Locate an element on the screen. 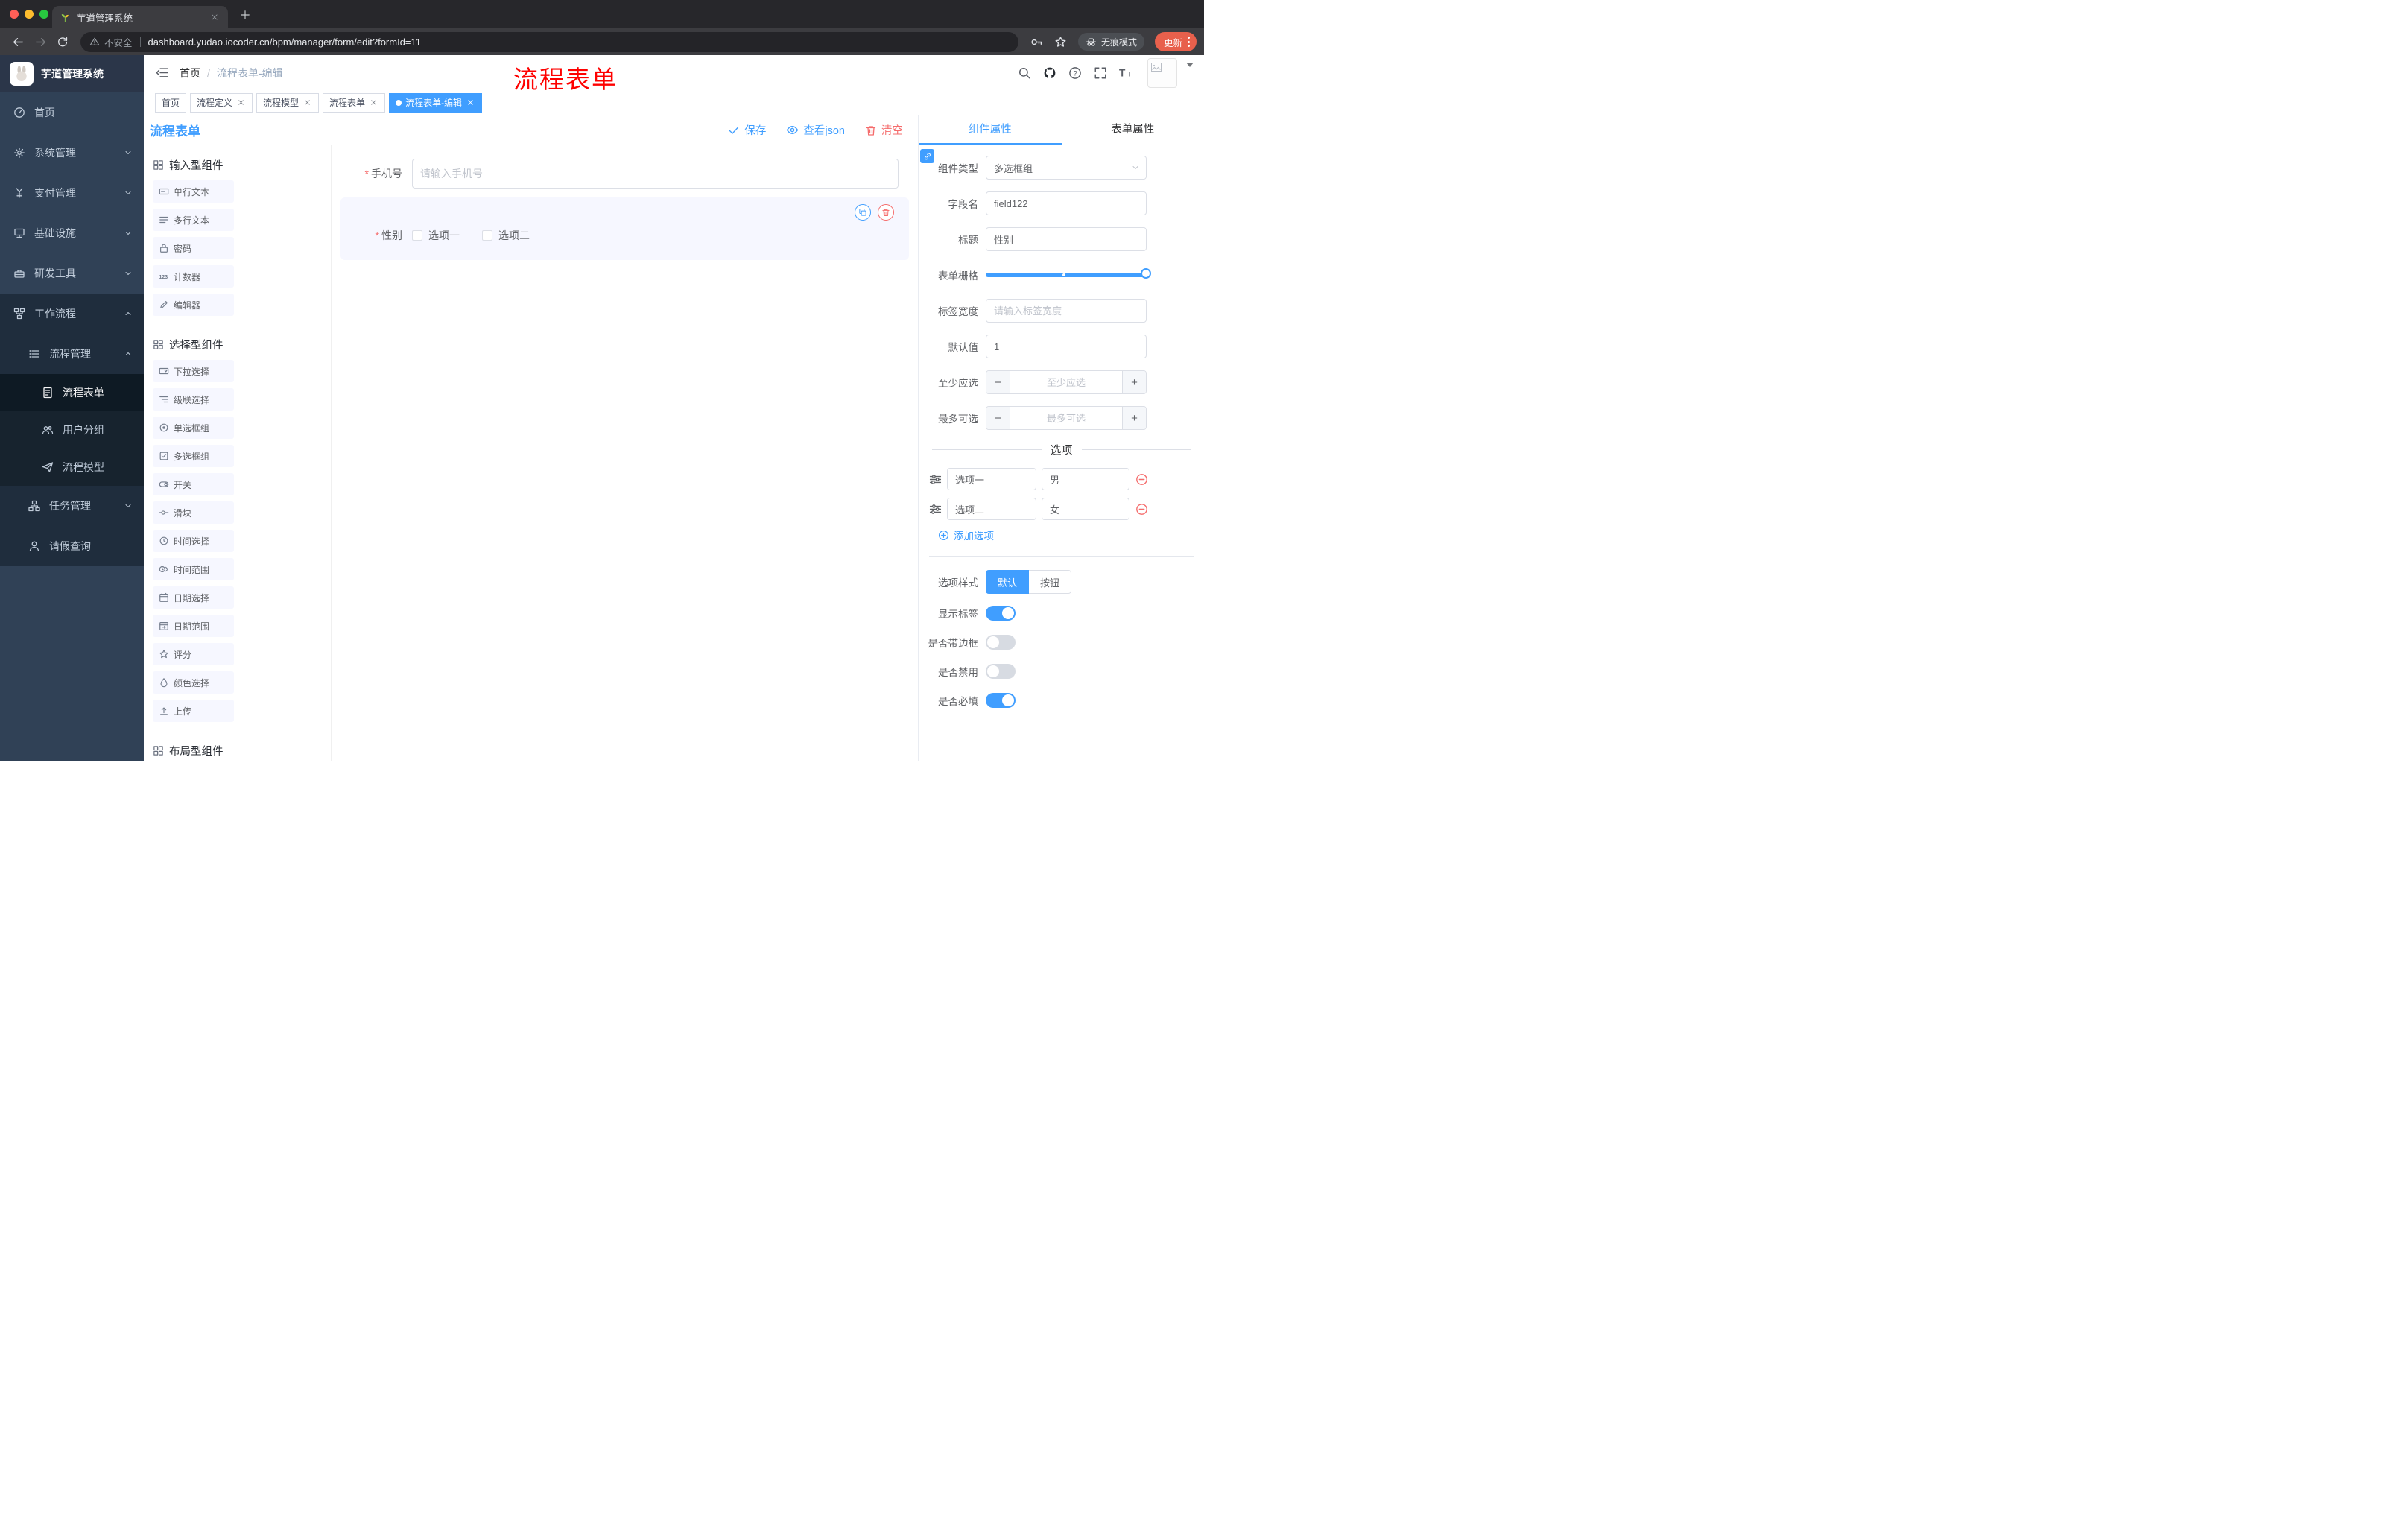  palette-item-counter: 123 计数器 is located at coordinates (193, 277).